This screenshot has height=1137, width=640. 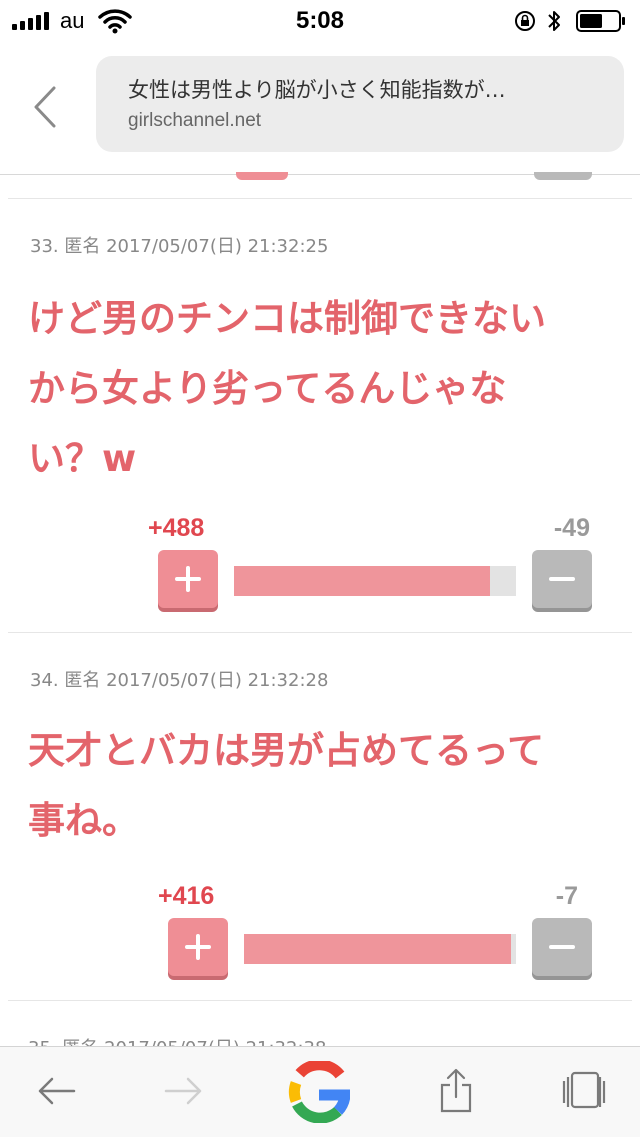 I want to click on orientation-lock-icon, so click(x=525, y=21).